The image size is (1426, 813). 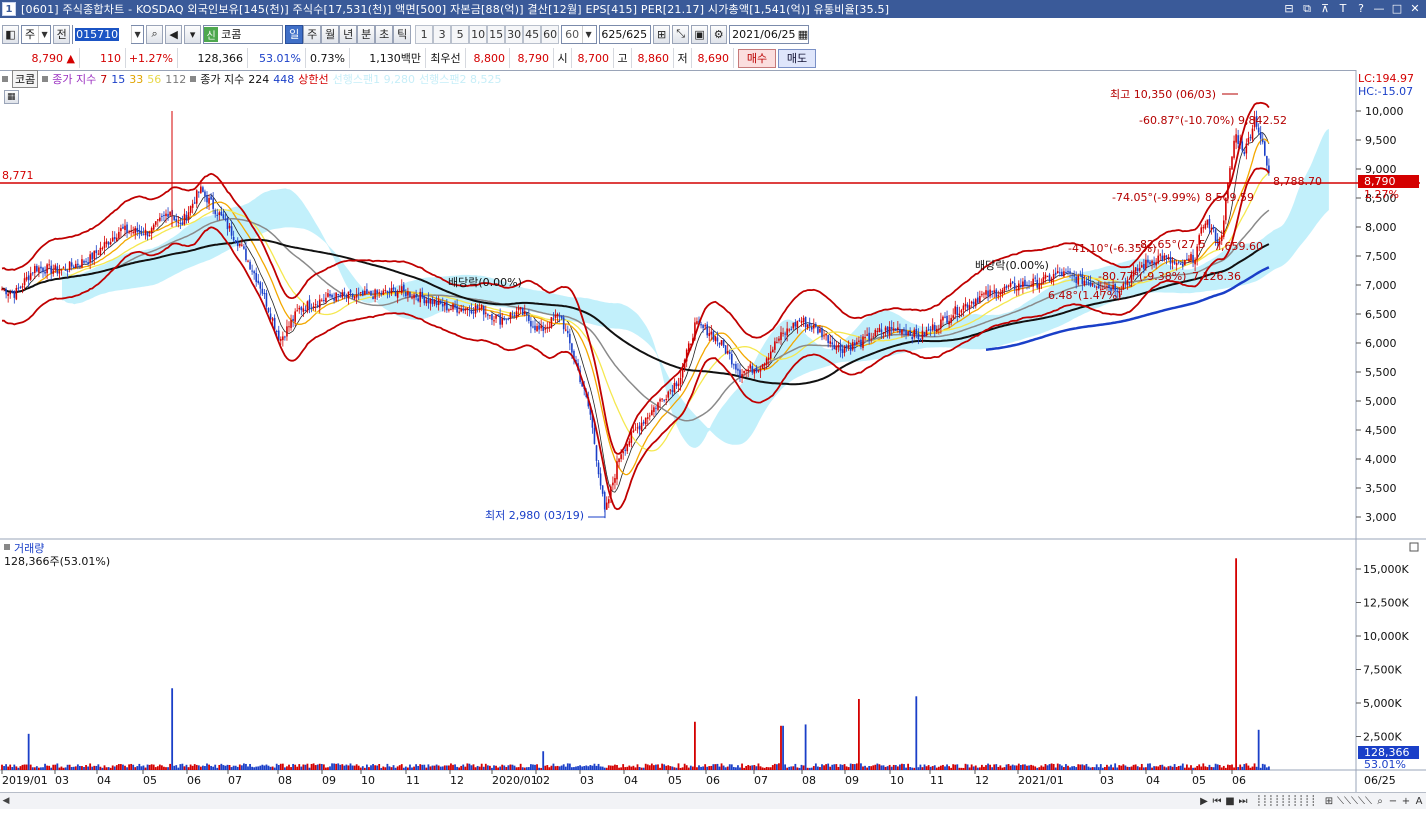 I want to click on tab-minute: 분, so click(x=366, y=34).